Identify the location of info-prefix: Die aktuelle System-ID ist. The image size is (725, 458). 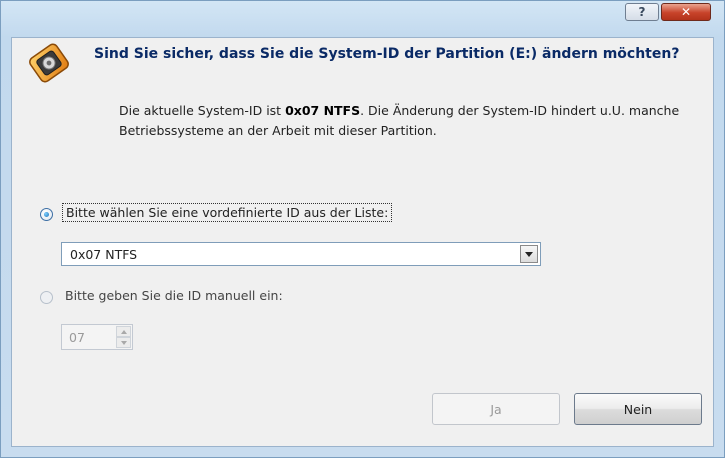
(202, 110).